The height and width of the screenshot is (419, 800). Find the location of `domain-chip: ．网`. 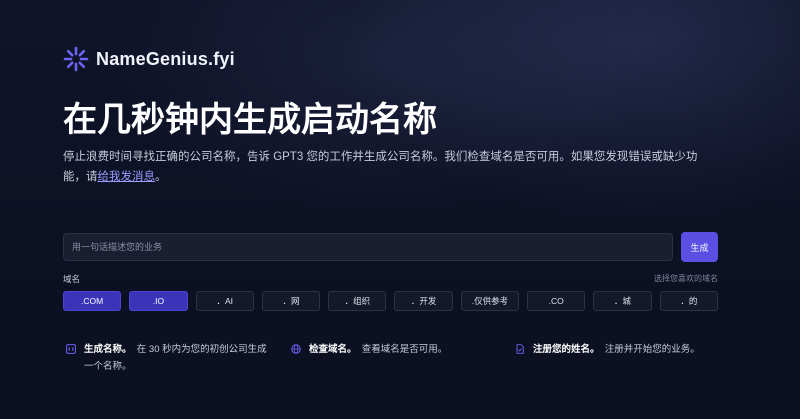

domain-chip: ．网 is located at coordinates (291, 301).